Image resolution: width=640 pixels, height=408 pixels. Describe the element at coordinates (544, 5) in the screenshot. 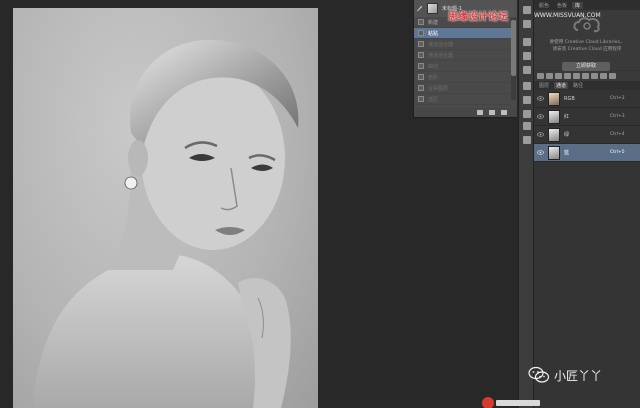

I see `tab-color: 颜色` at that location.